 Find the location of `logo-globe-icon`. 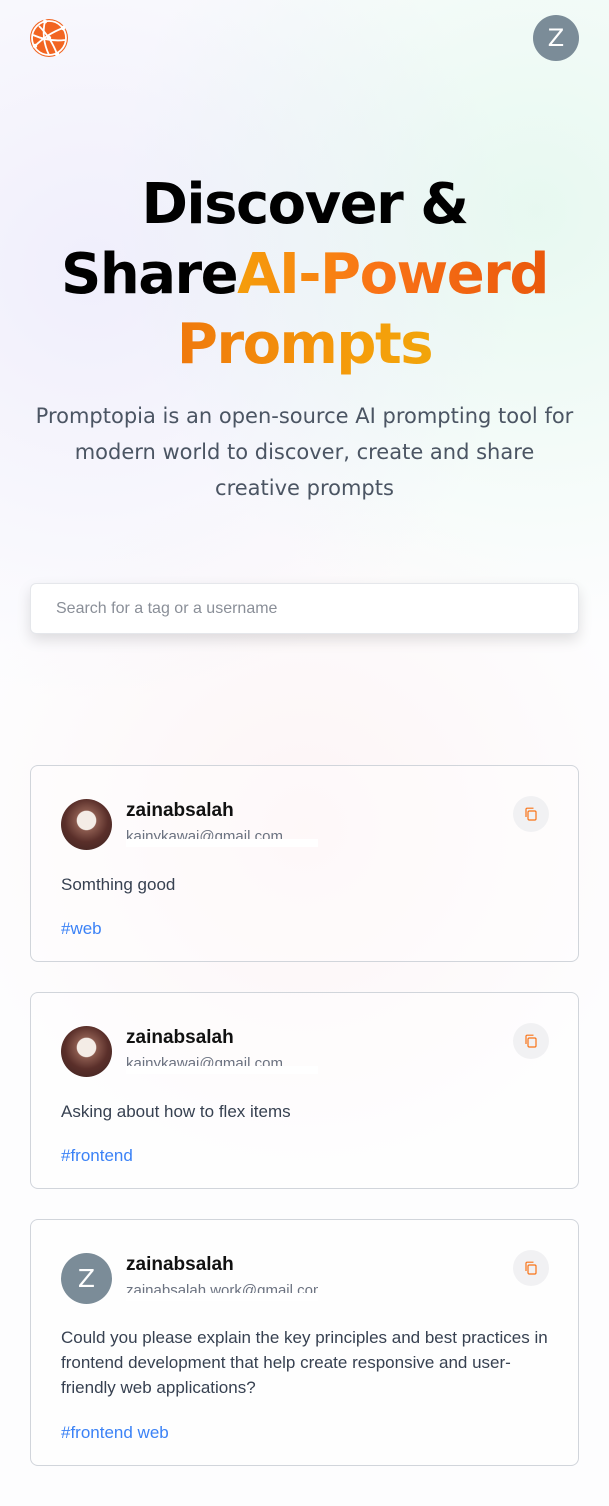

logo-globe-icon is located at coordinates (49, 38).